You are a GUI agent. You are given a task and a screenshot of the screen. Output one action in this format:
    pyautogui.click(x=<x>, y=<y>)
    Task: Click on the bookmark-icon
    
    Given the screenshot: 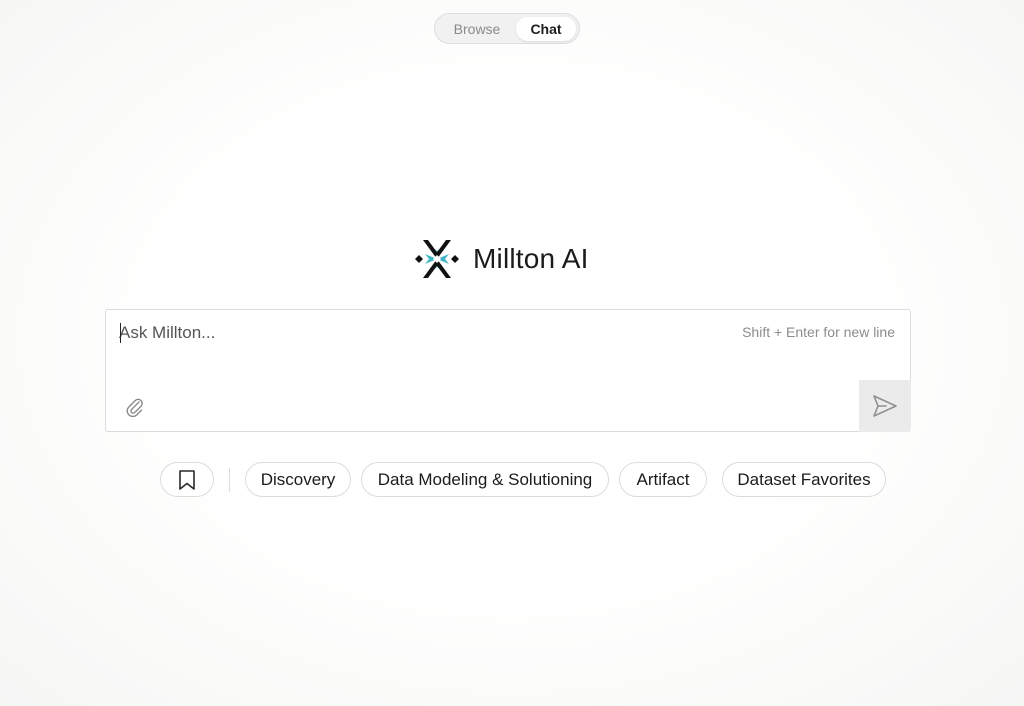 What is the action you would take?
    pyautogui.click(x=187, y=479)
    